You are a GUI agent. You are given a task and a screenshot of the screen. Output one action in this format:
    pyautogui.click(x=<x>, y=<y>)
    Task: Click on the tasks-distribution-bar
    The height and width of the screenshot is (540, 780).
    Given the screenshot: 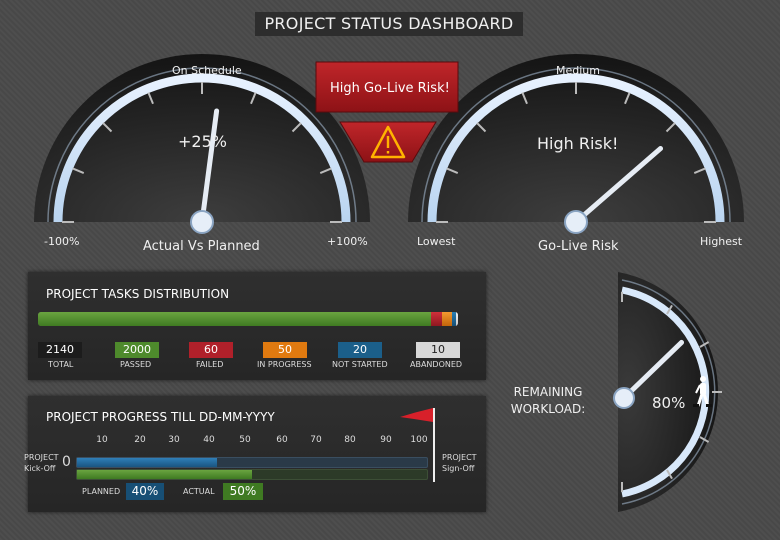 What is the action you would take?
    pyautogui.click(x=248, y=319)
    